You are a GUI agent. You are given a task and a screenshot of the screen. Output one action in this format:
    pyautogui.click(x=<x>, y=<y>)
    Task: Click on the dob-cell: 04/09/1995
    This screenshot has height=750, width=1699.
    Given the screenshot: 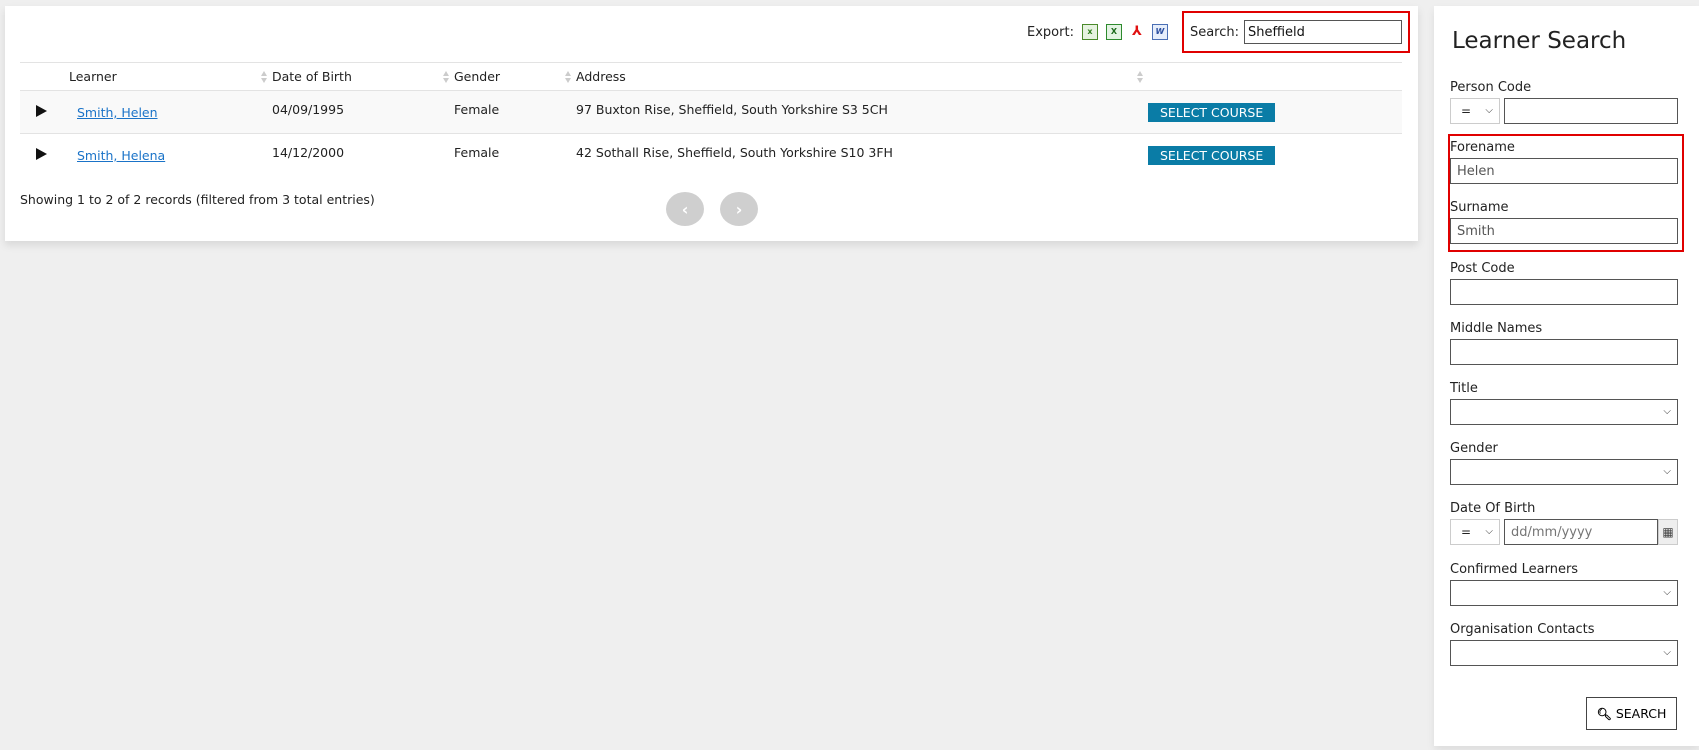 What is the action you would take?
    pyautogui.click(x=308, y=109)
    